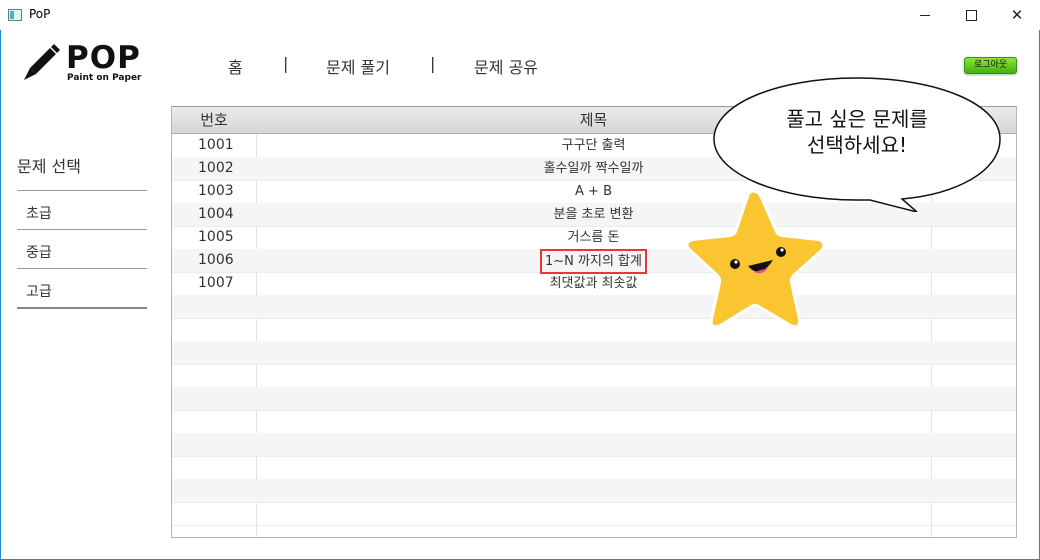 The width and height of the screenshot is (1040, 560). What do you see at coordinates (42, 62) in the screenshot?
I see `pencil-icon` at bounding box center [42, 62].